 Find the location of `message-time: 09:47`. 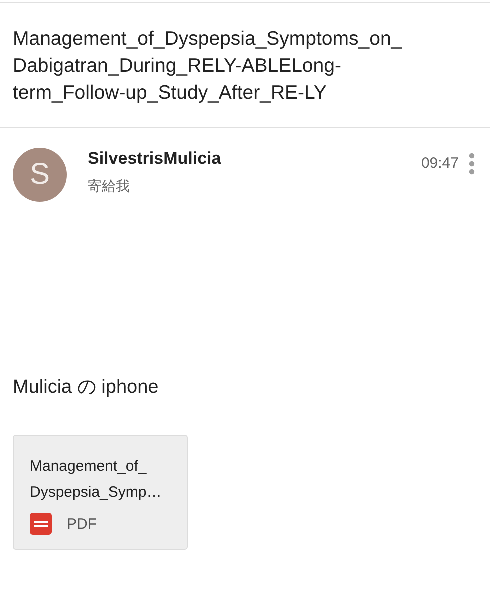

message-time: 09:47 is located at coordinates (440, 163).